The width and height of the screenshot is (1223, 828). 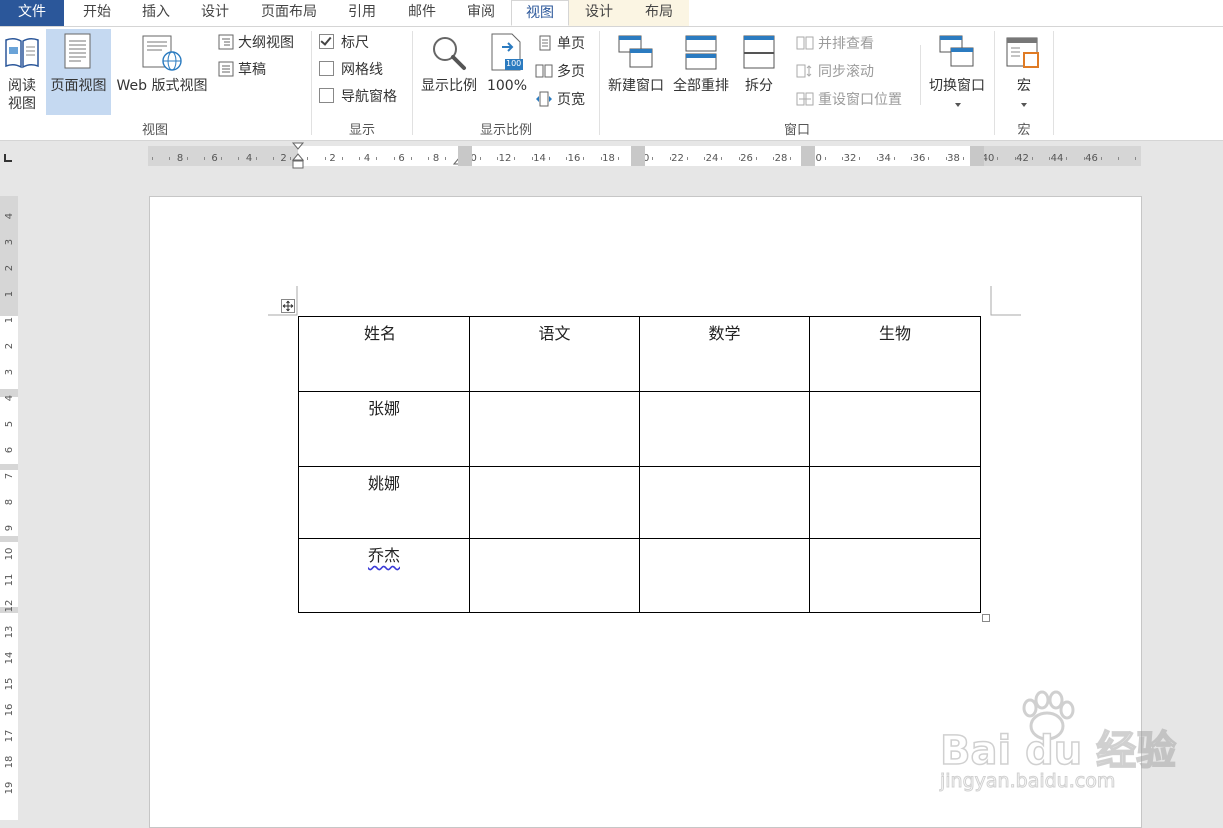 I want to click on vertical-ruler-number: 8, so click(x=9, y=502).